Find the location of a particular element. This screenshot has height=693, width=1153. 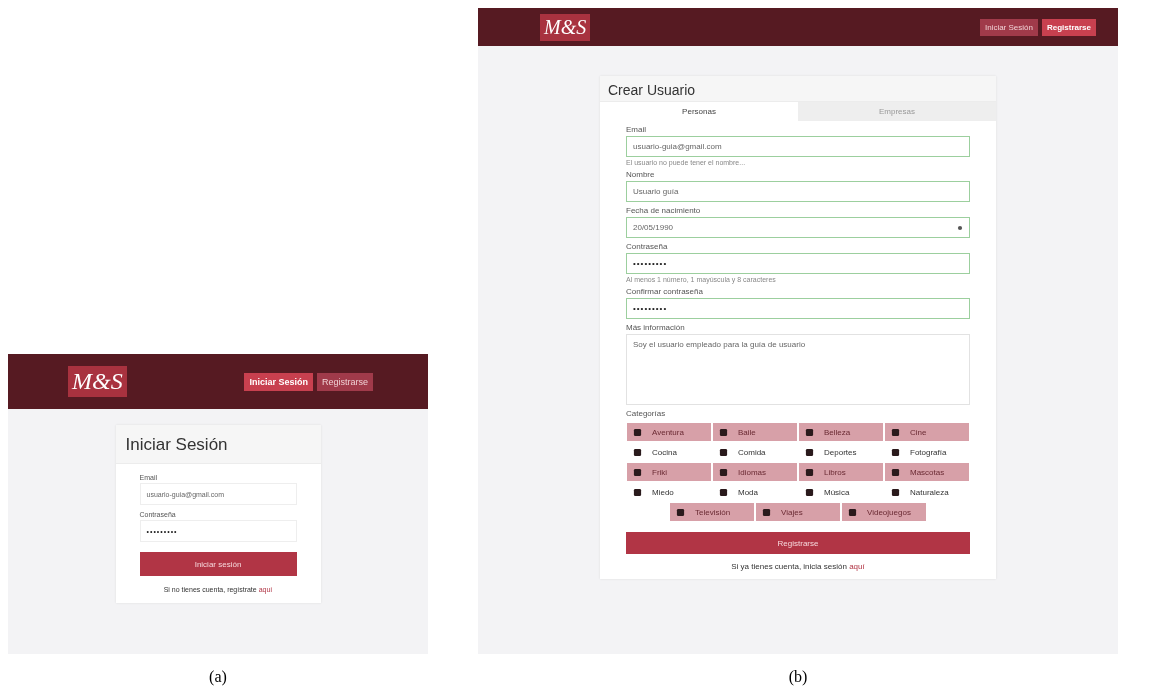

category-toggle: Friki is located at coordinates (669, 472).